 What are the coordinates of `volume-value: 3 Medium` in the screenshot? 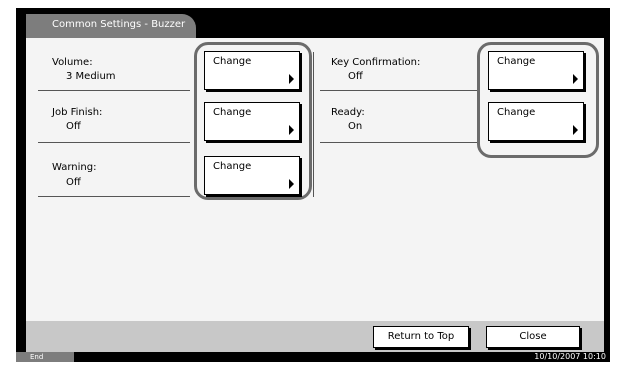 It's located at (91, 76).